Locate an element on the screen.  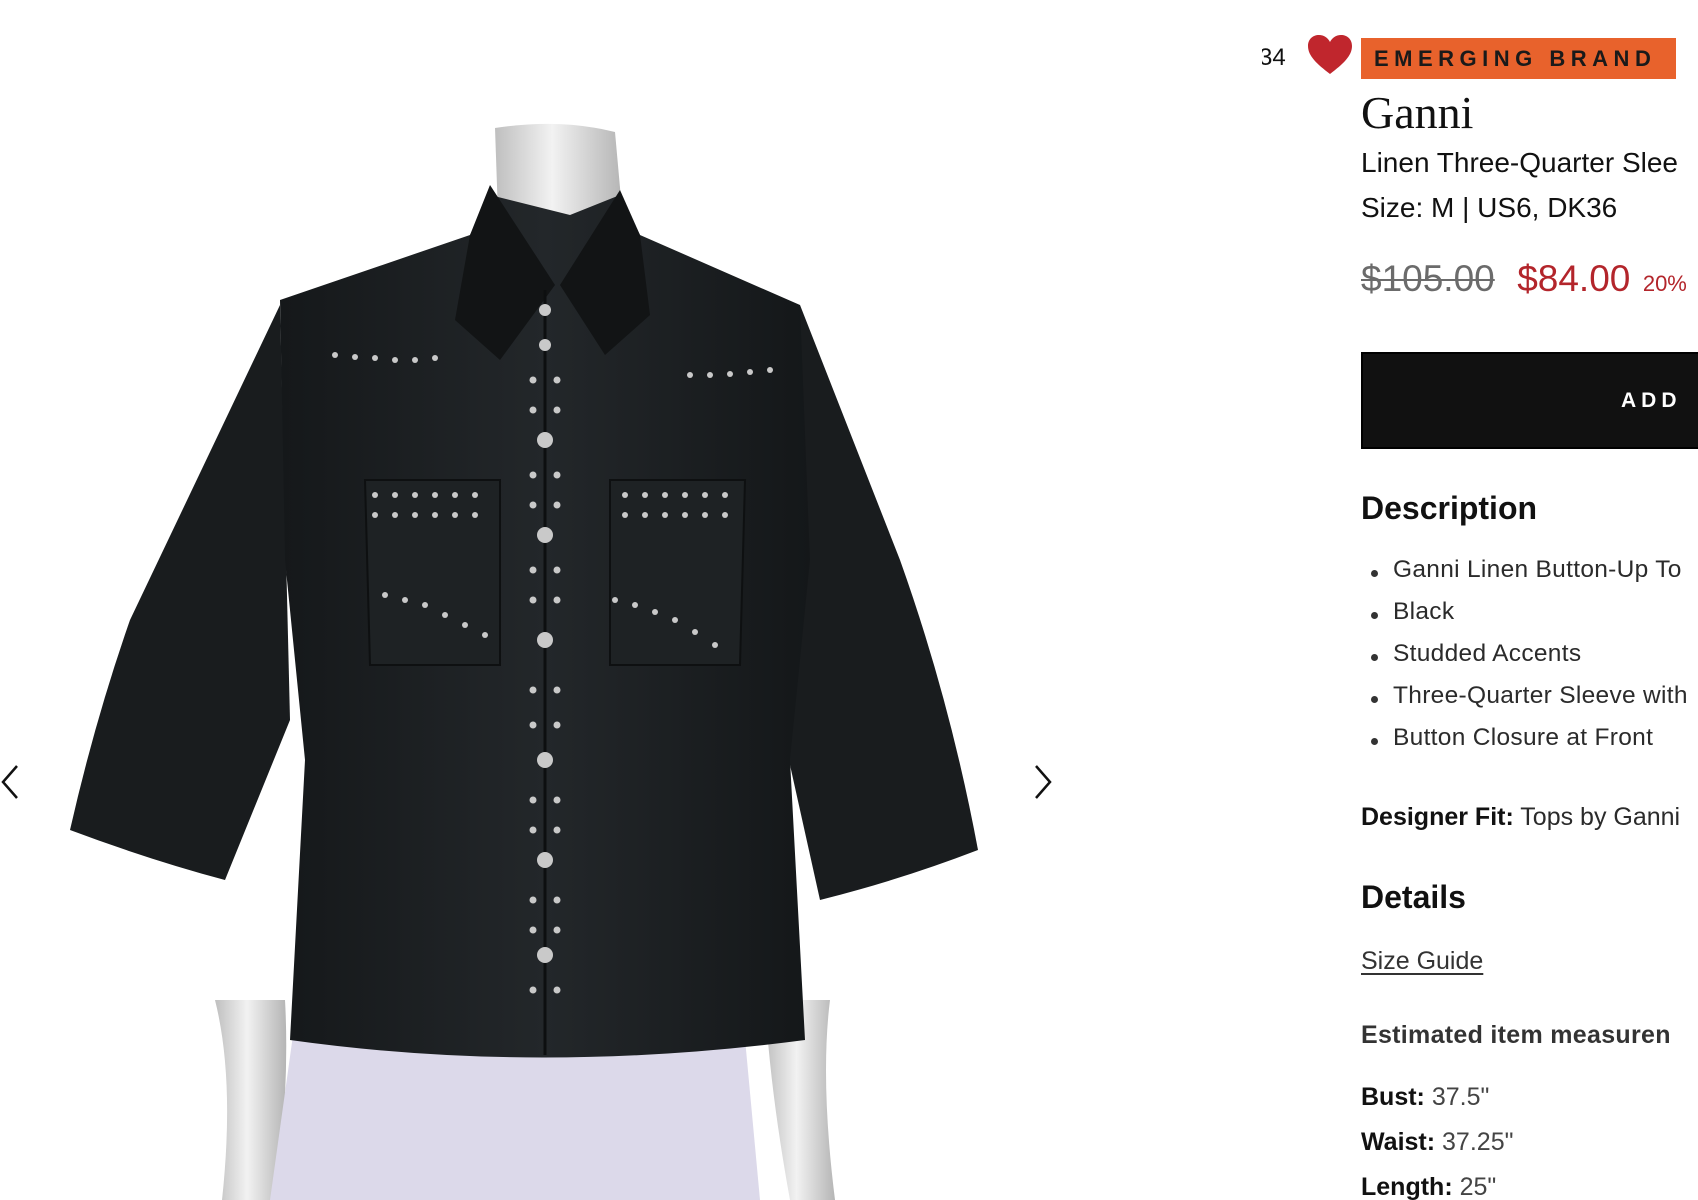
list-item: Button Closure at Front is located at coordinates (1529, 745).